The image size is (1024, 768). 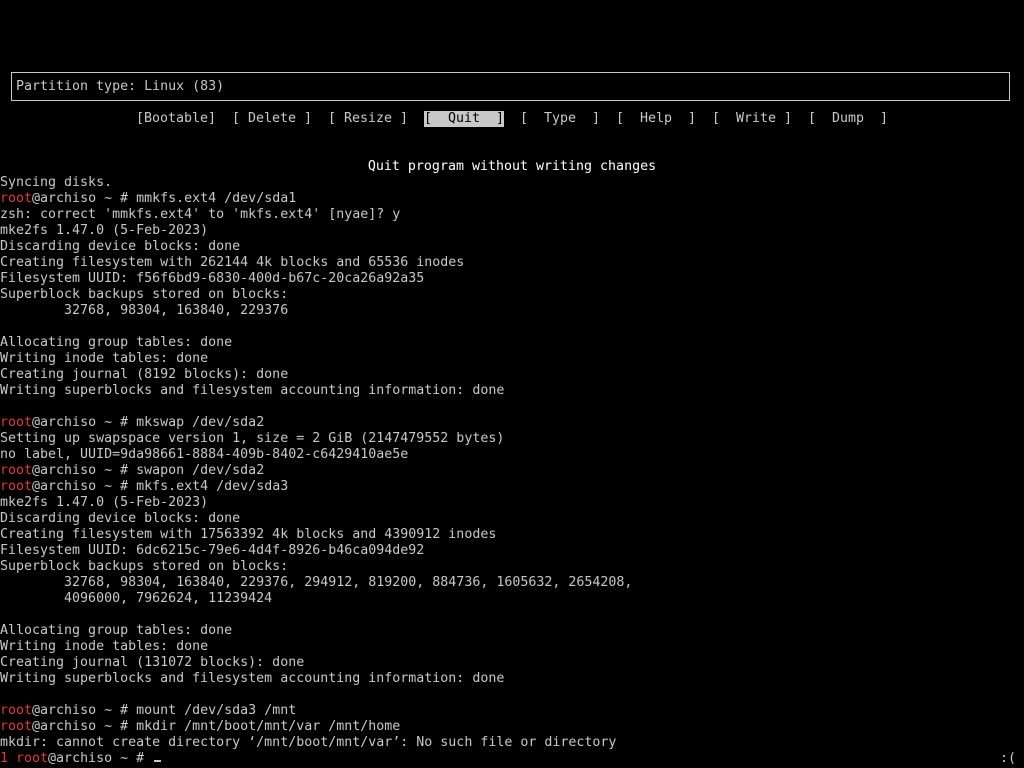 I want to click on type-button: [ Type ], so click(x=560, y=119).